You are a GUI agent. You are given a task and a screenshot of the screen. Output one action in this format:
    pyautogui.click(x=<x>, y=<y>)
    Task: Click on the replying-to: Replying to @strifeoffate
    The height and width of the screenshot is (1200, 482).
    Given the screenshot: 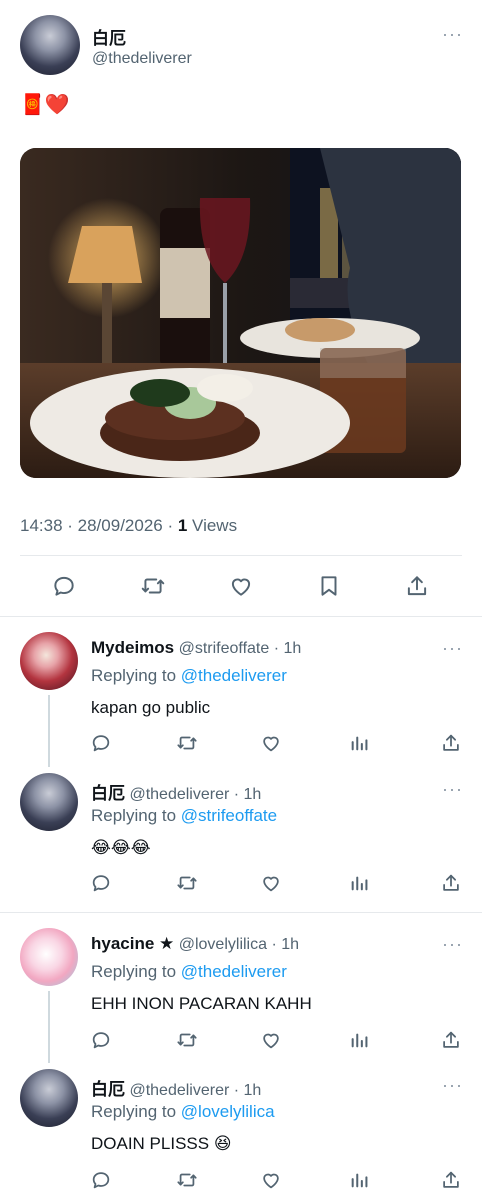 What is the action you would take?
    pyautogui.click(x=184, y=816)
    